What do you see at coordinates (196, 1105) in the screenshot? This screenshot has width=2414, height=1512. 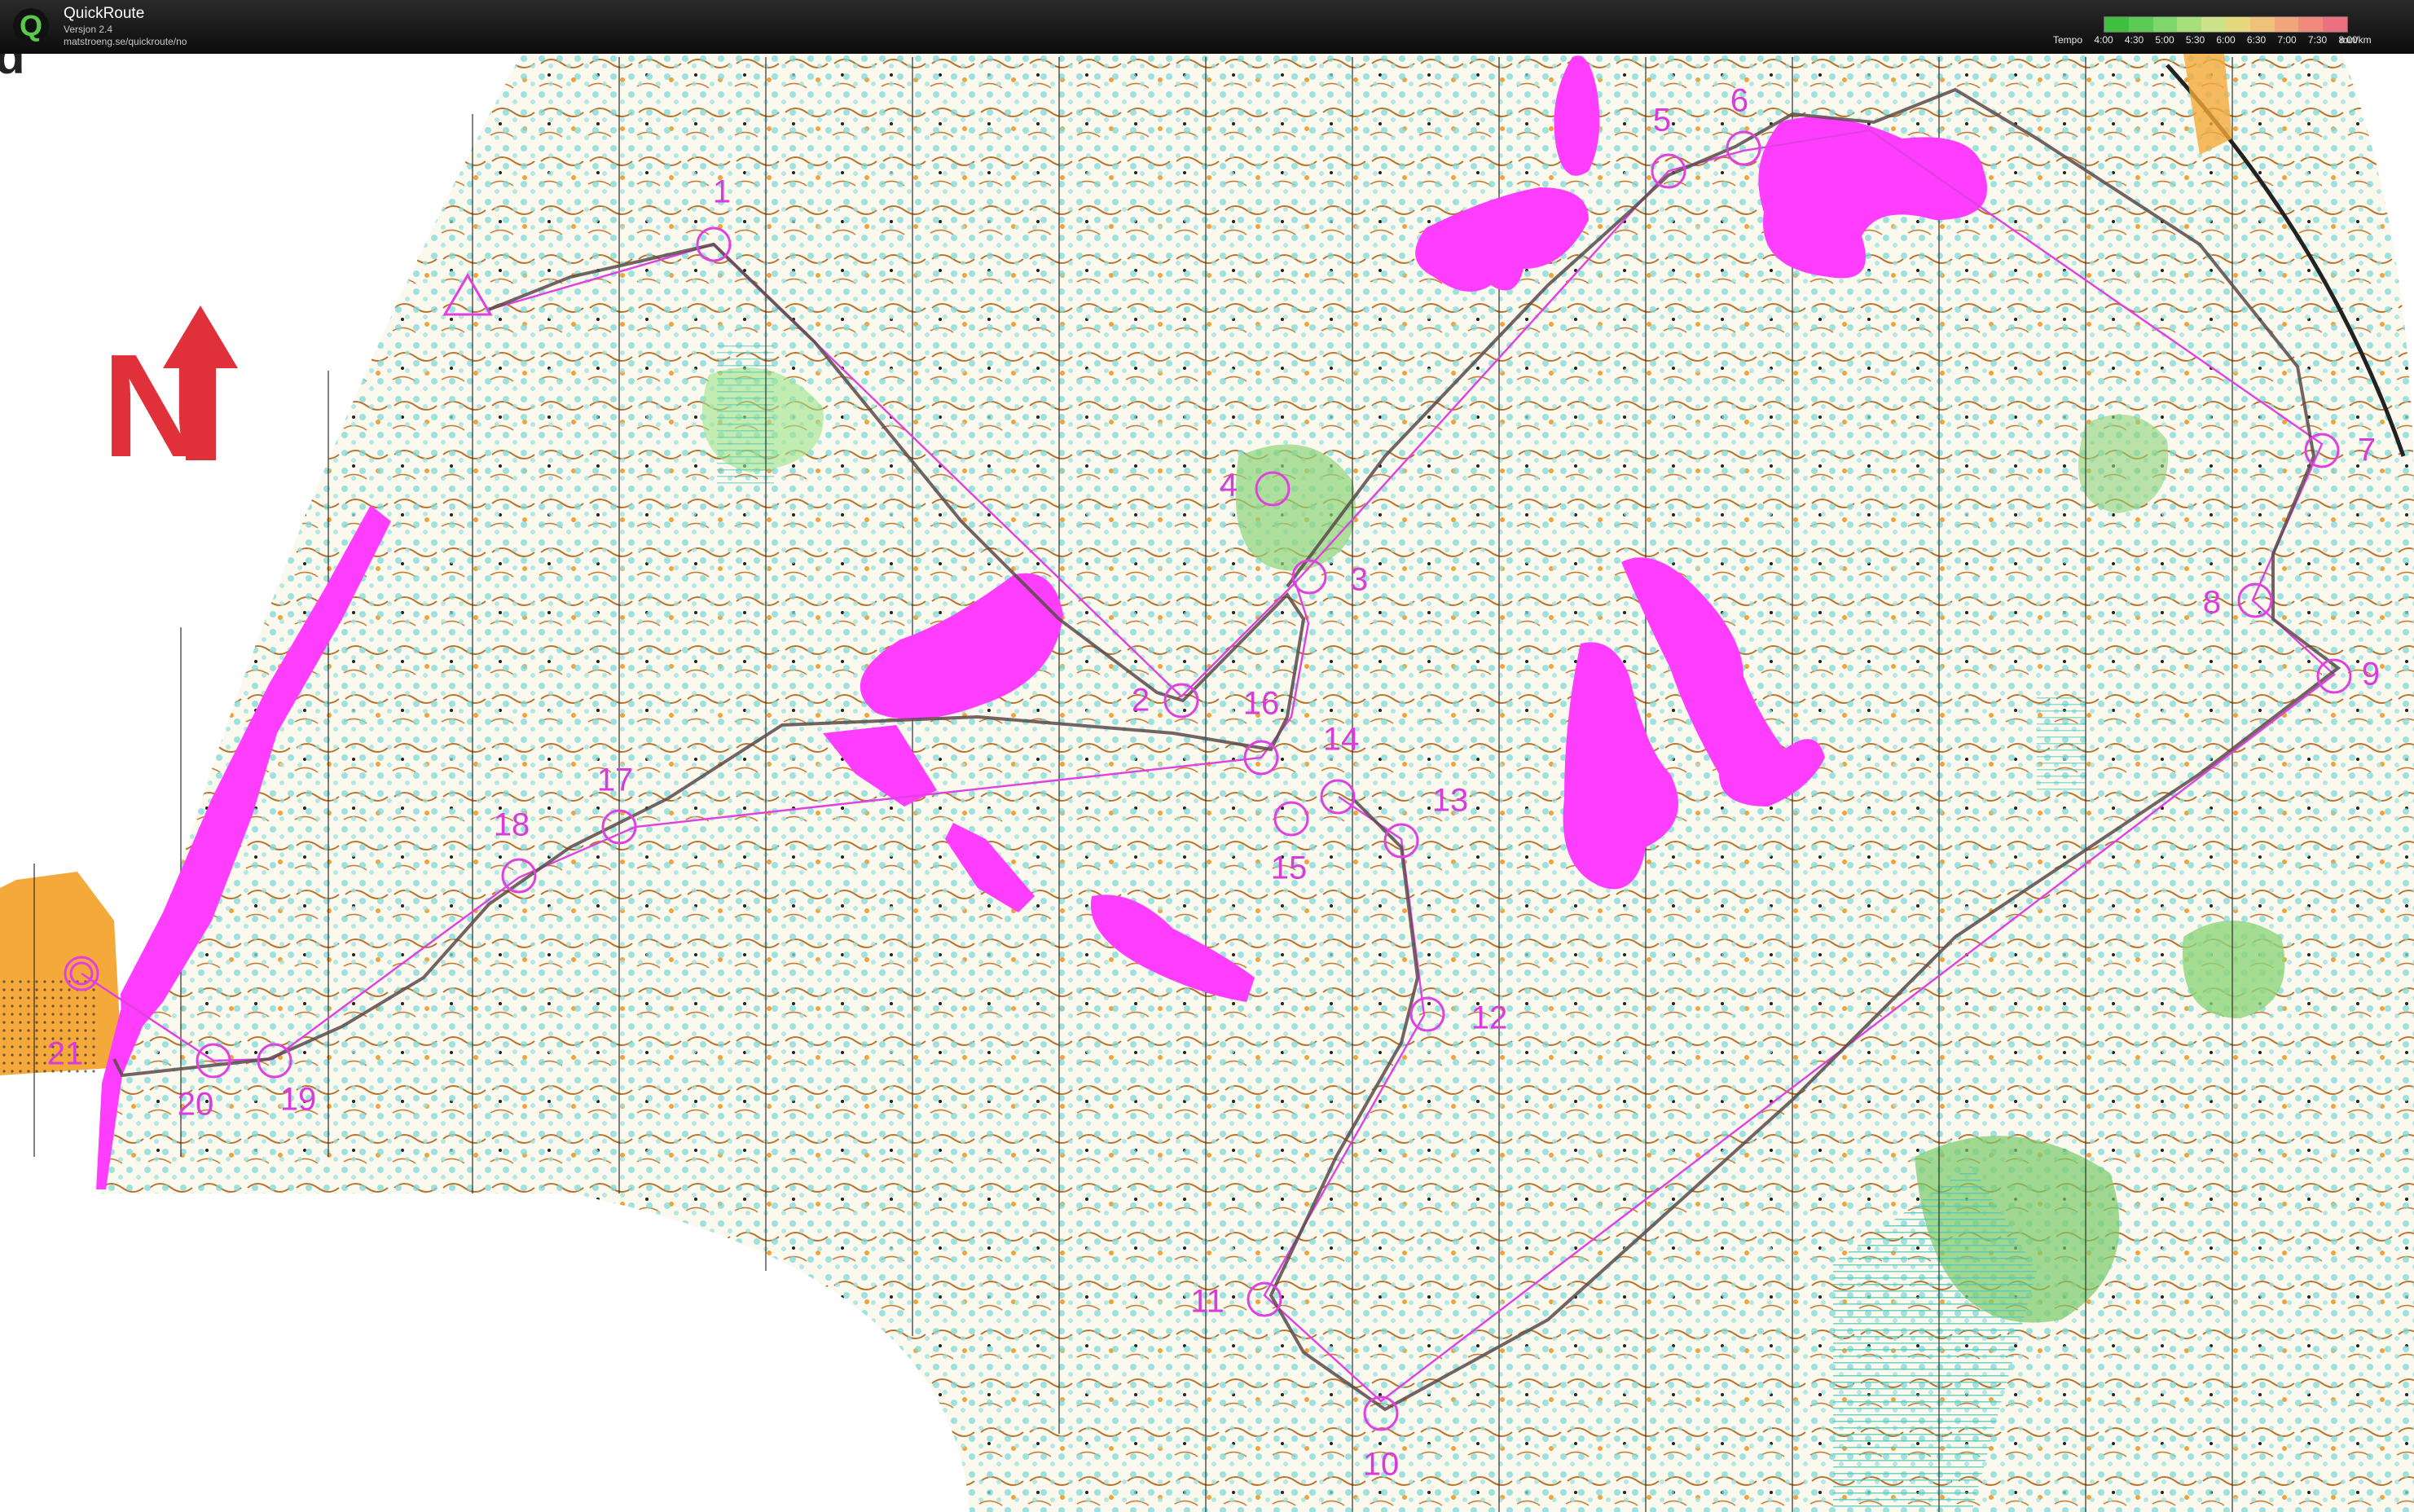 I see `control-number-20: 20` at bounding box center [196, 1105].